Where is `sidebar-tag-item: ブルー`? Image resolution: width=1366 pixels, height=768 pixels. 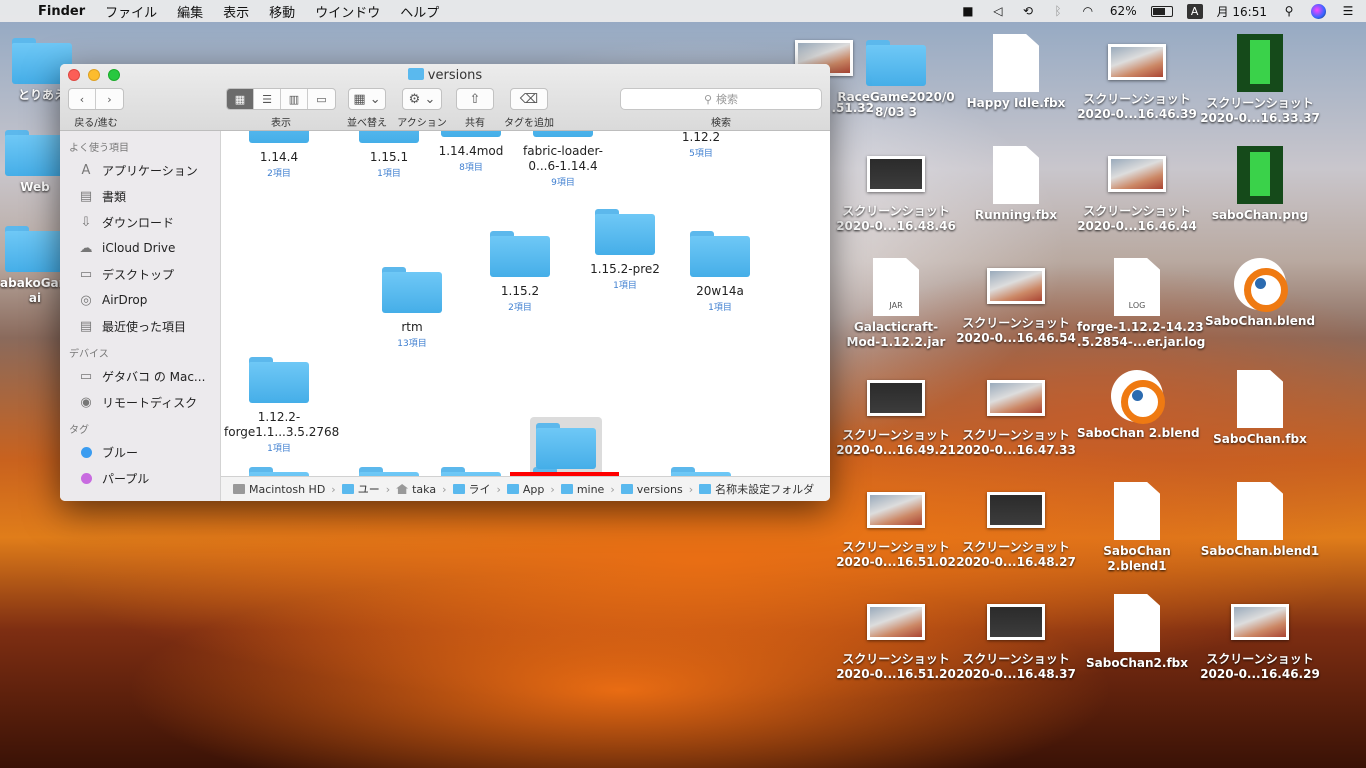
sidebar-tag-item: ブルー is located at coordinates (140, 452).